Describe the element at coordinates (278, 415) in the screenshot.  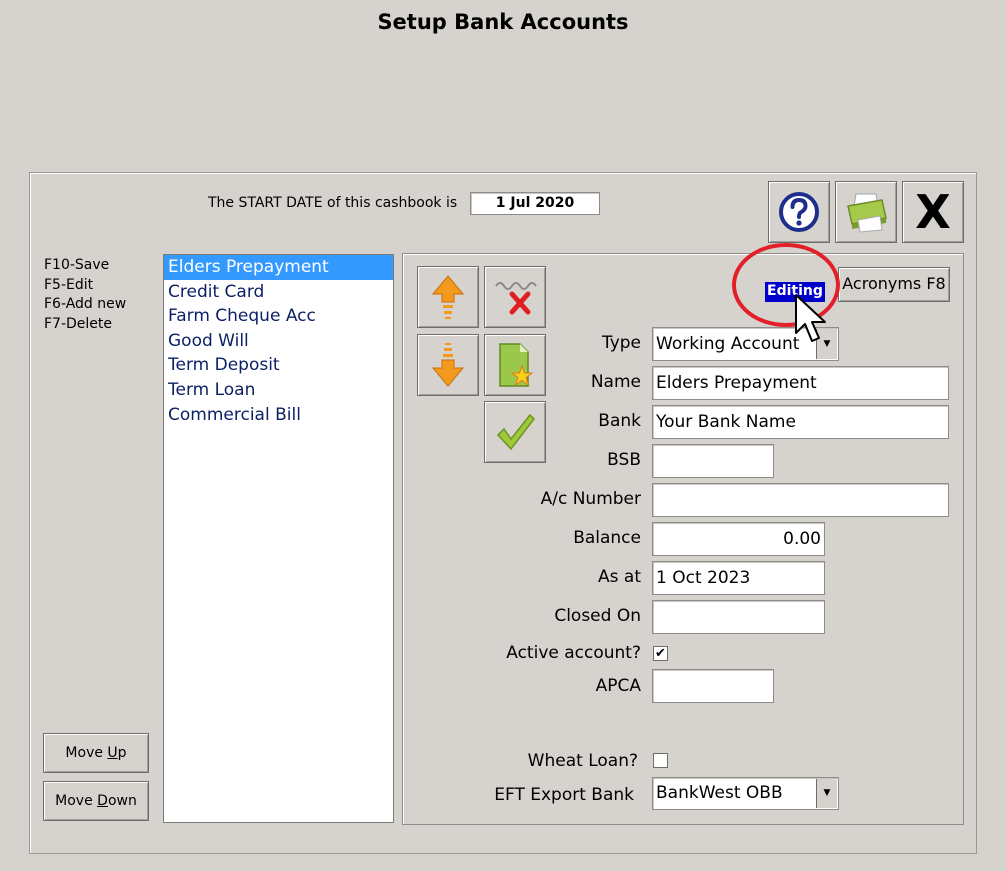
I see `account-list-item: Commercial Bill` at that location.